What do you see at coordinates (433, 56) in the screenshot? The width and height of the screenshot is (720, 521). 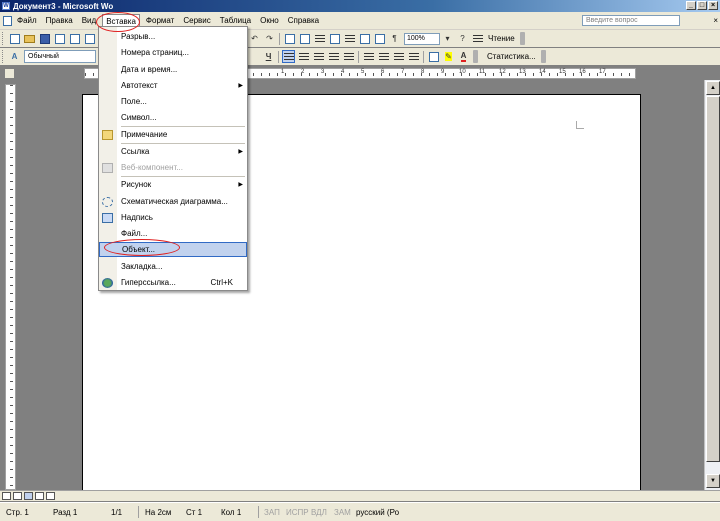 I see `borders-button` at bounding box center [433, 56].